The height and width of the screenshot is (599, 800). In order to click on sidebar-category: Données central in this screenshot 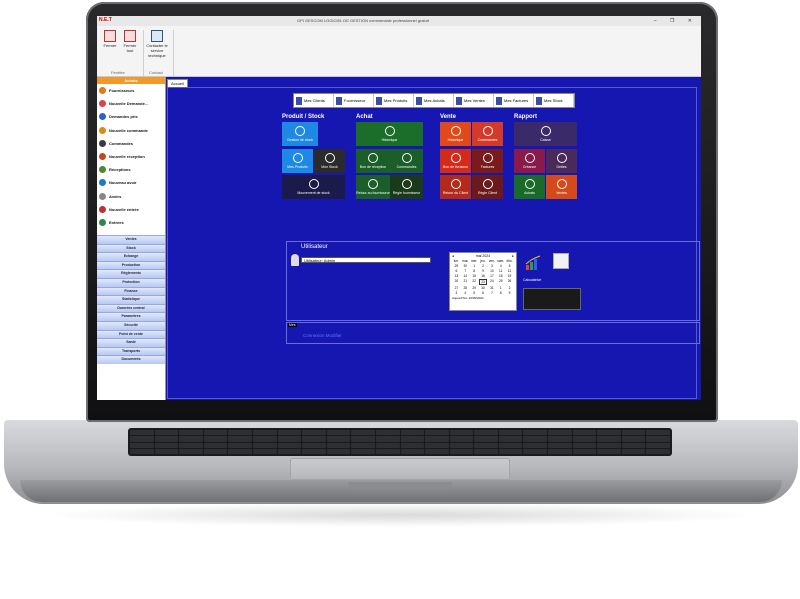, I will do `click(131, 308)`.